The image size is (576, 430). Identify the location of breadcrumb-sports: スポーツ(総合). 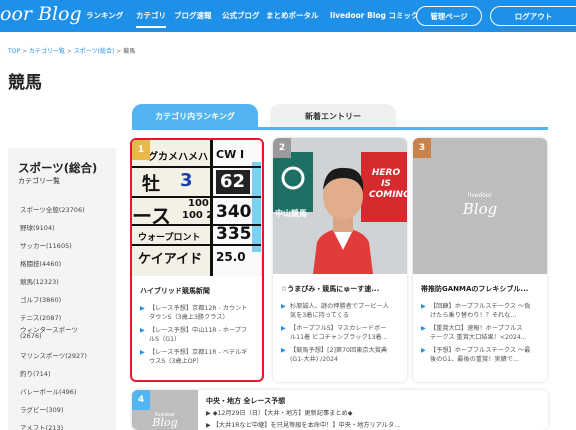
(94, 51).